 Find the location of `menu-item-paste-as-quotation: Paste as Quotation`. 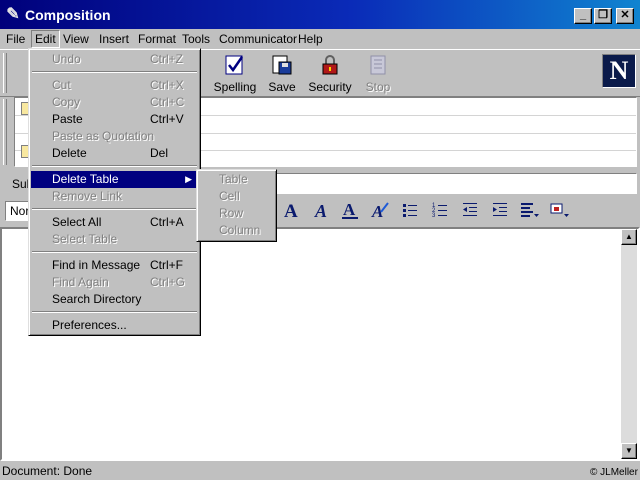

menu-item-paste-as-quotation: Paste as Quotation is located at coordinates (114, 136).